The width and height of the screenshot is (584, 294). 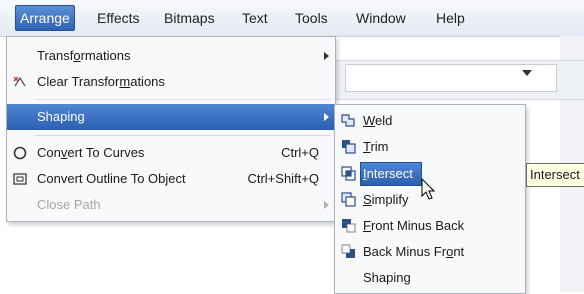 I want to click on submenu-item-label: Front Minus Back, so click(x=414, y=225).